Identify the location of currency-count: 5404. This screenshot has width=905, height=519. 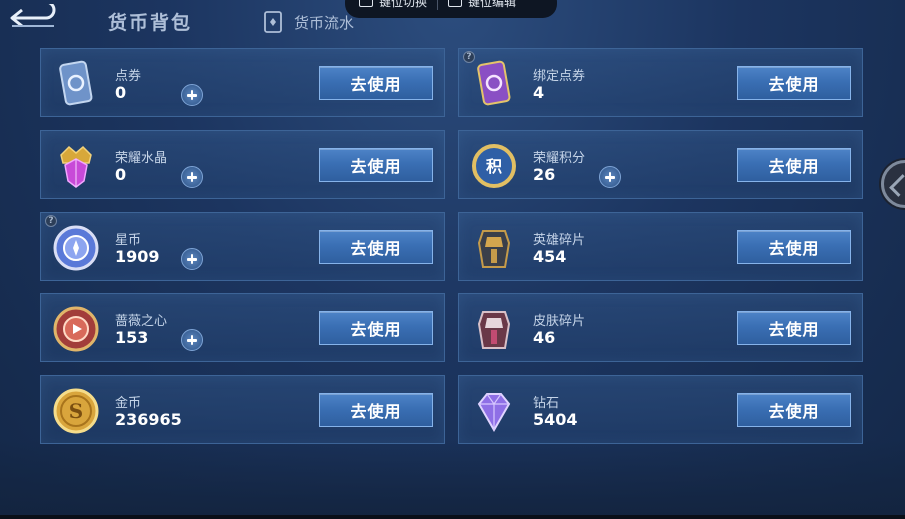
(555, 419).